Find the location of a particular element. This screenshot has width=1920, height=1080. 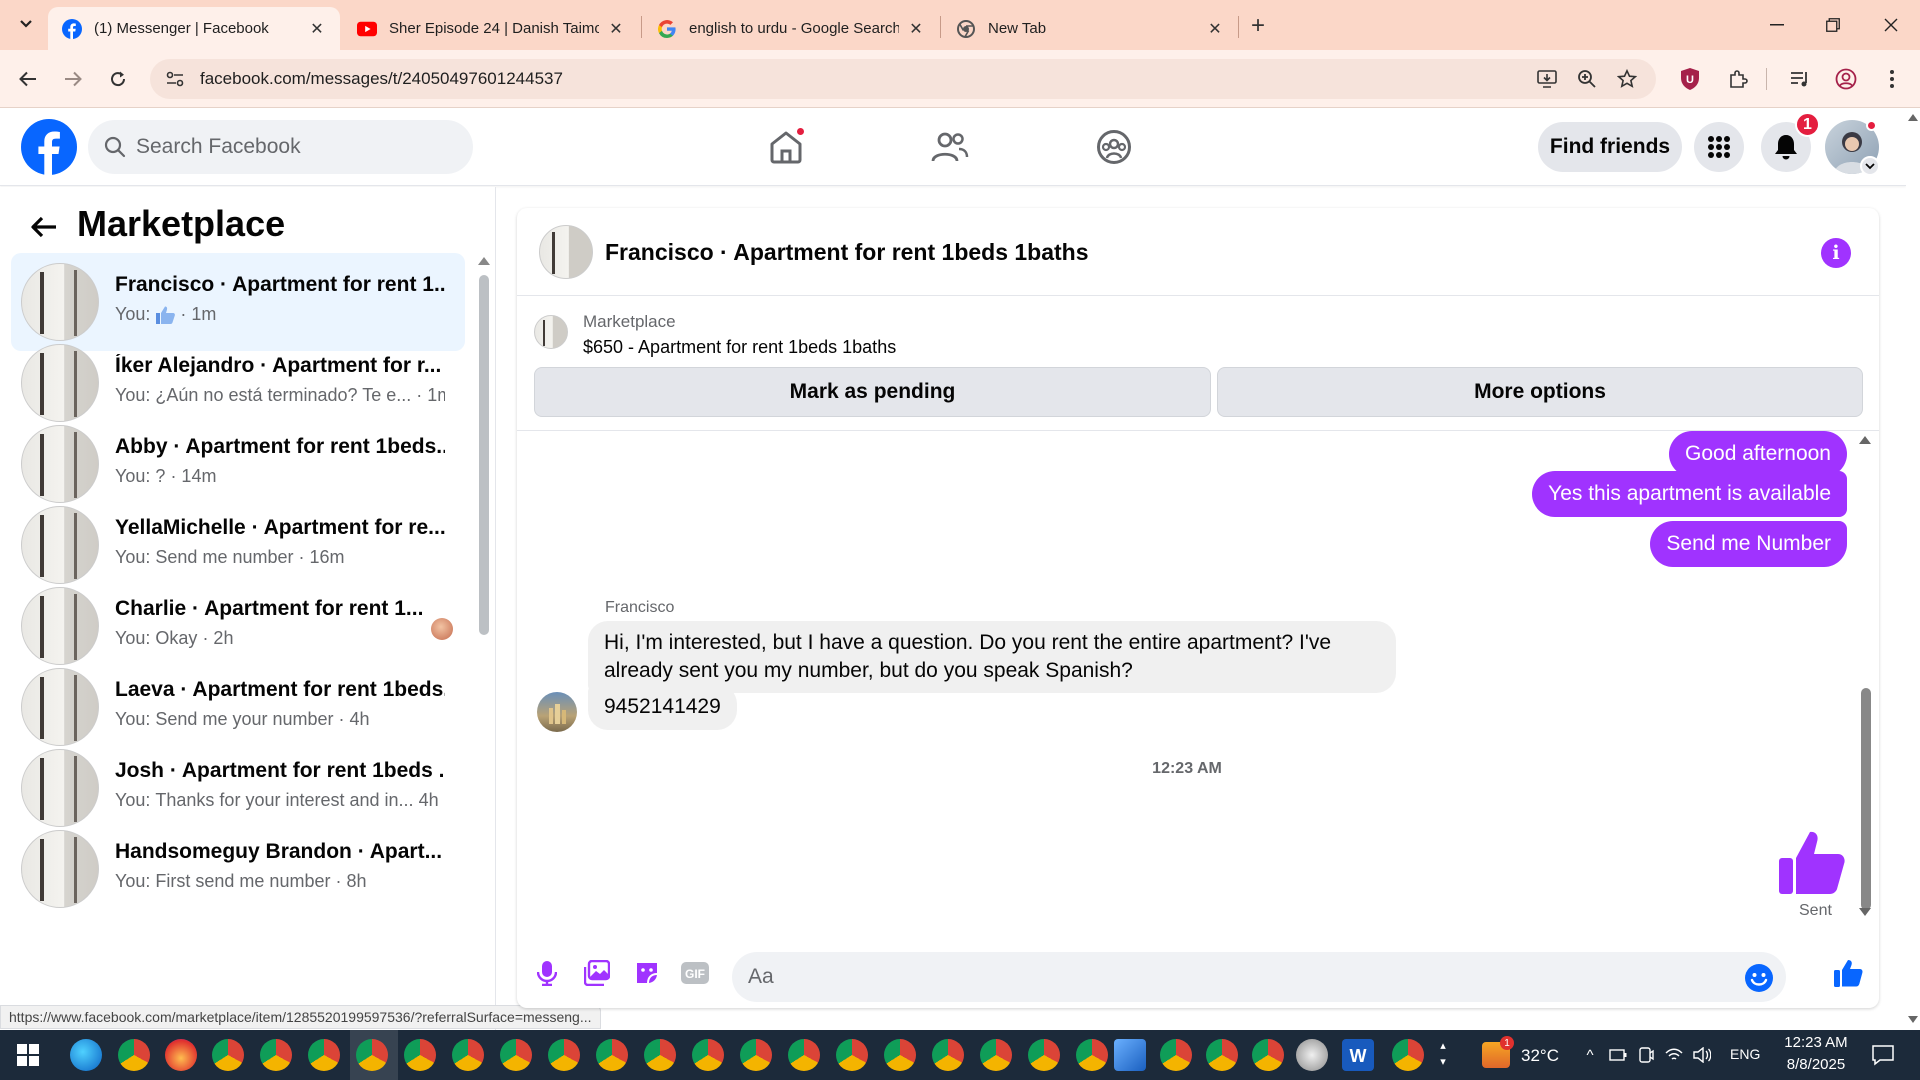

bookmark-star-icon is located at coordinates (1627, 79).